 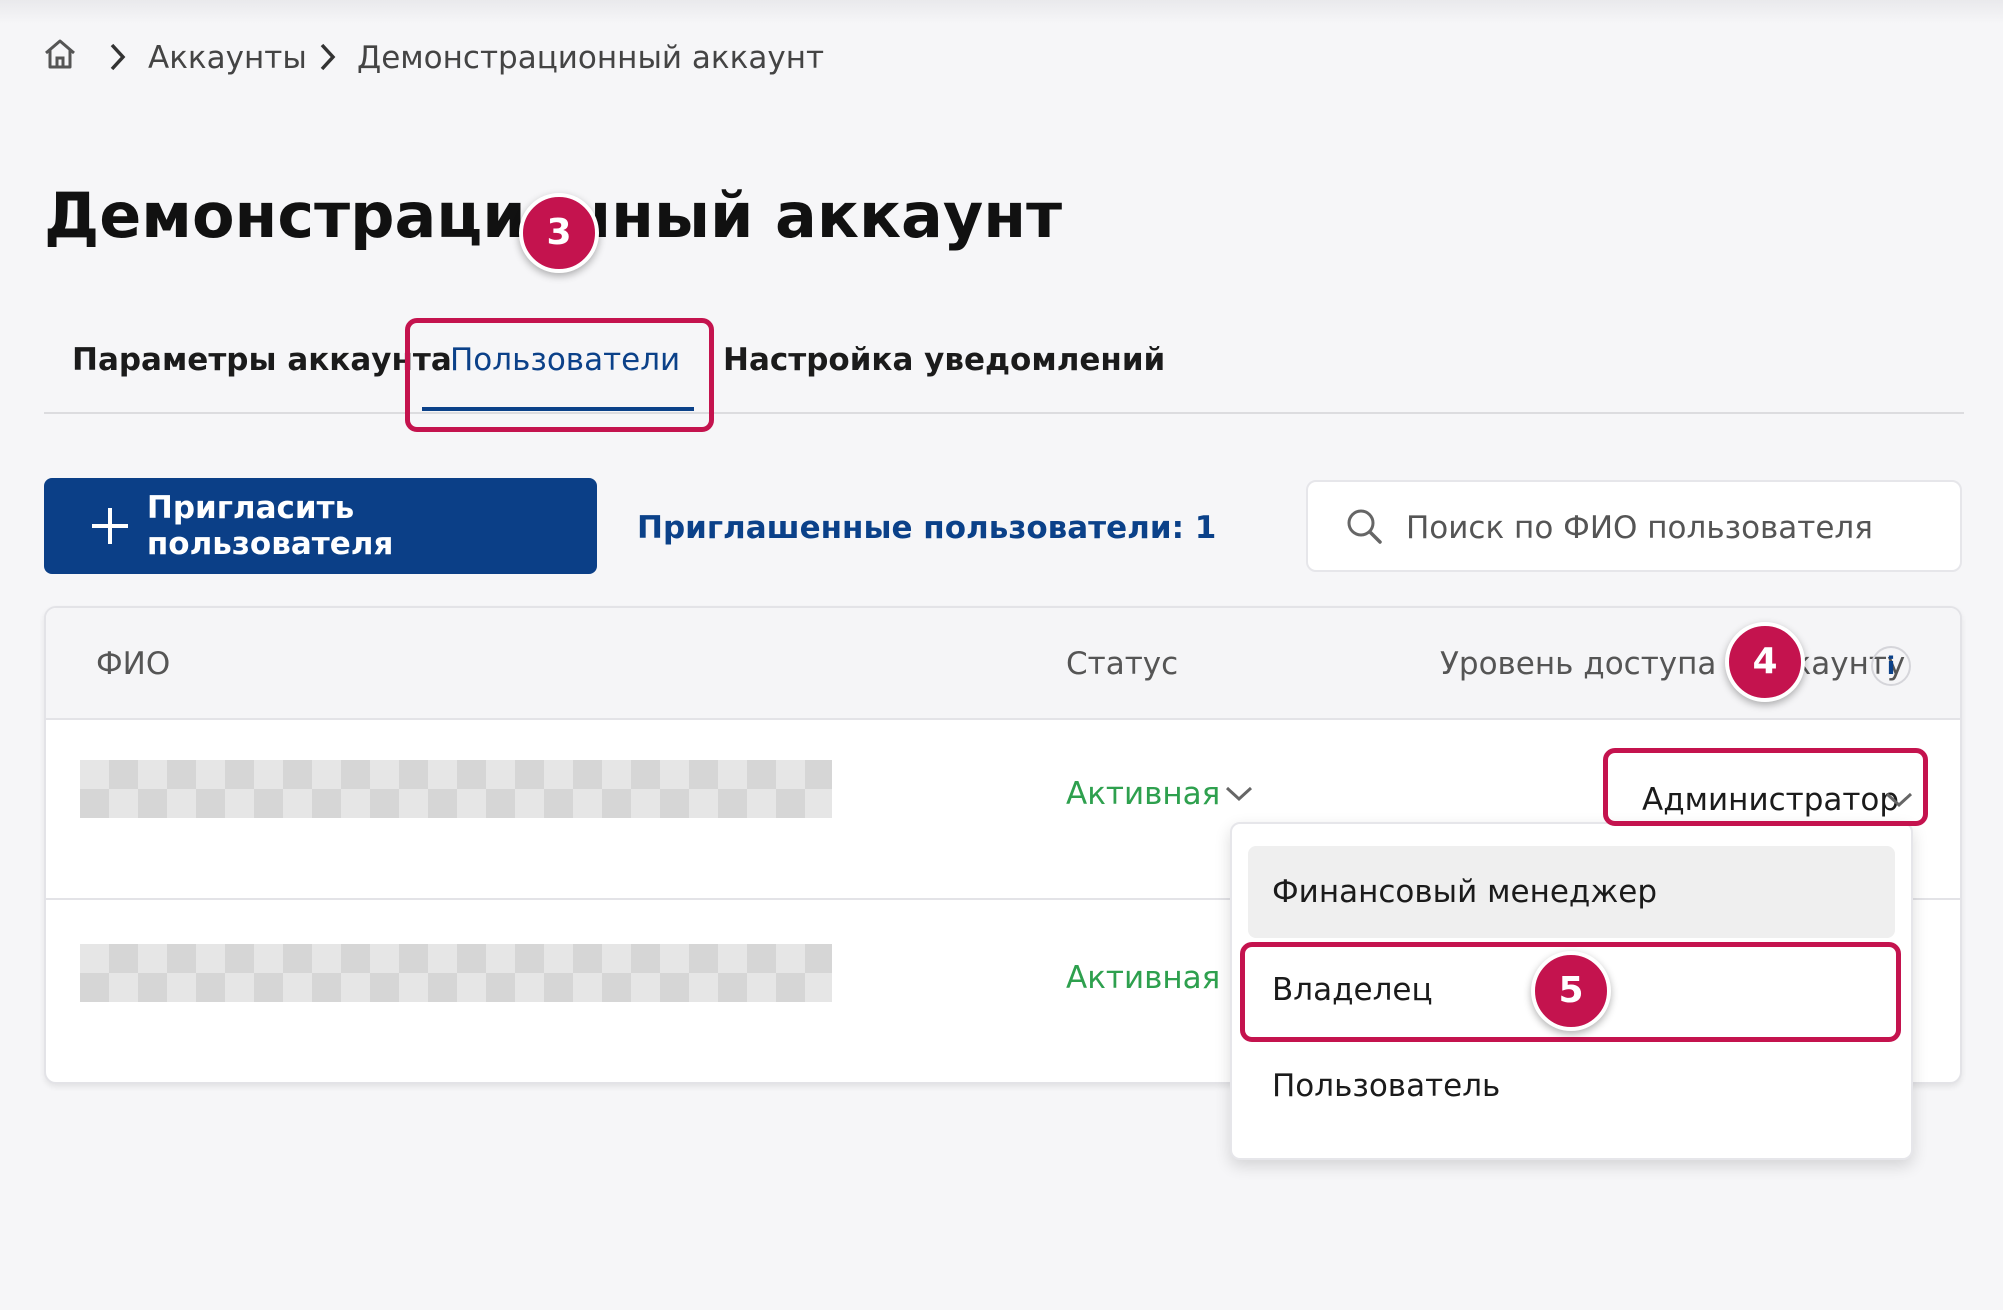 What do you see at coordinates (1891, 666) in the screenshot?
I see `info-icon: i` at bounding box center [1891, 666].